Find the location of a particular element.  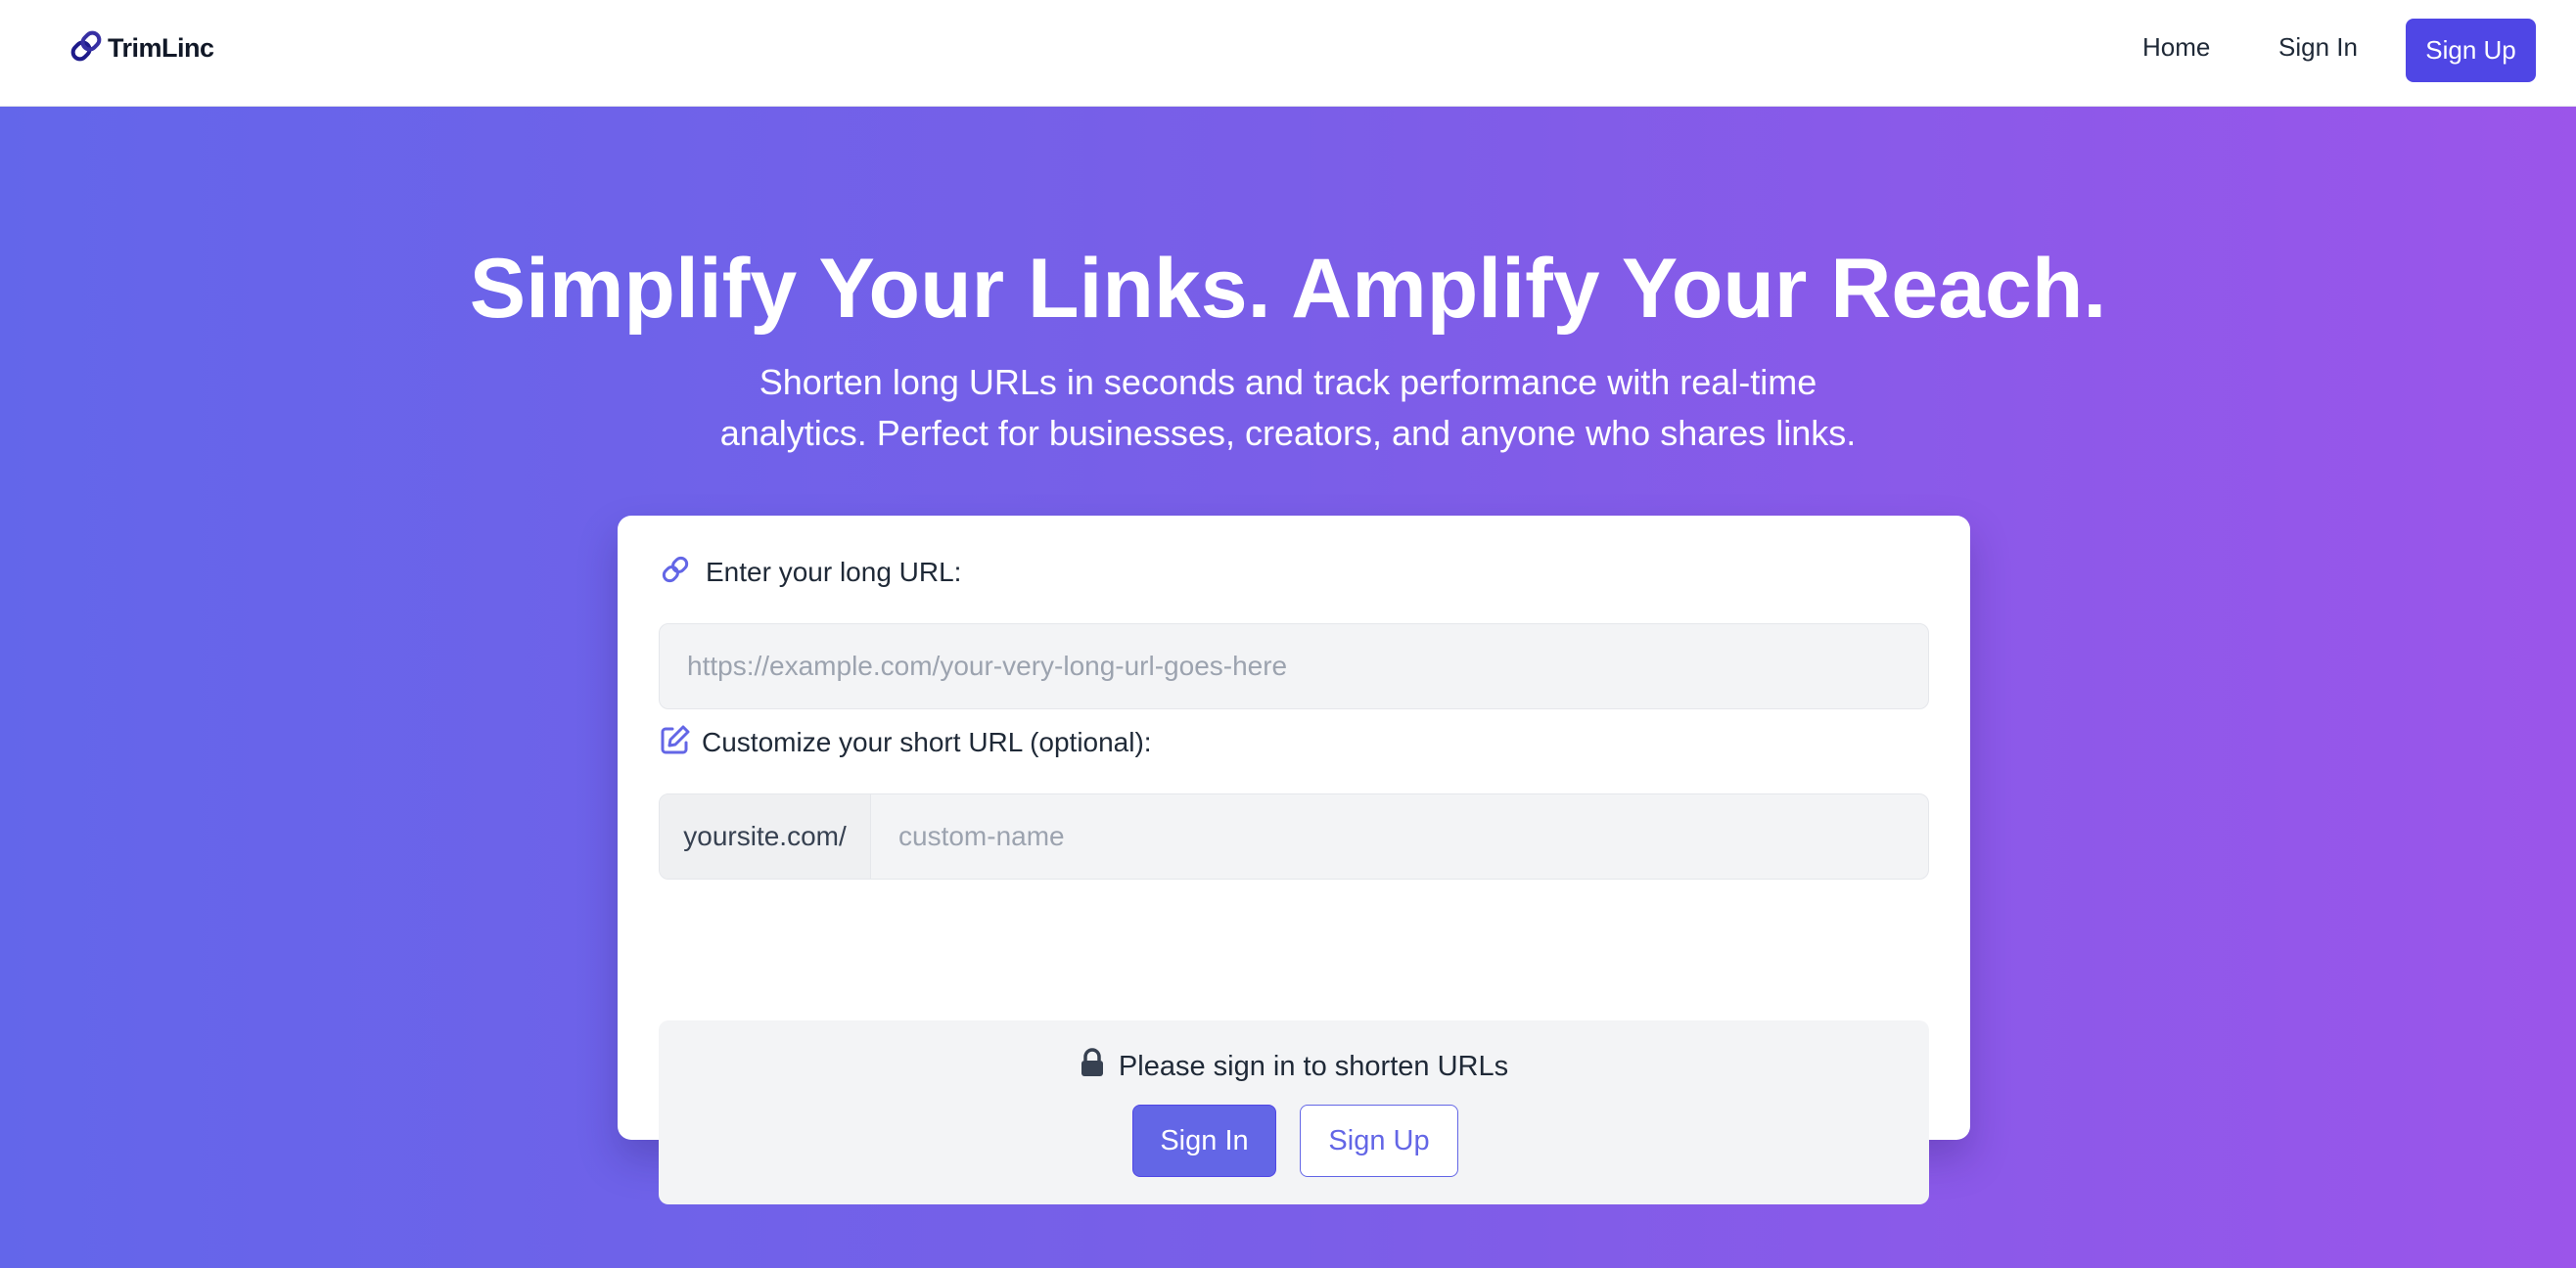

brand-name: TrimLinc is located at coordinates (161, 48).